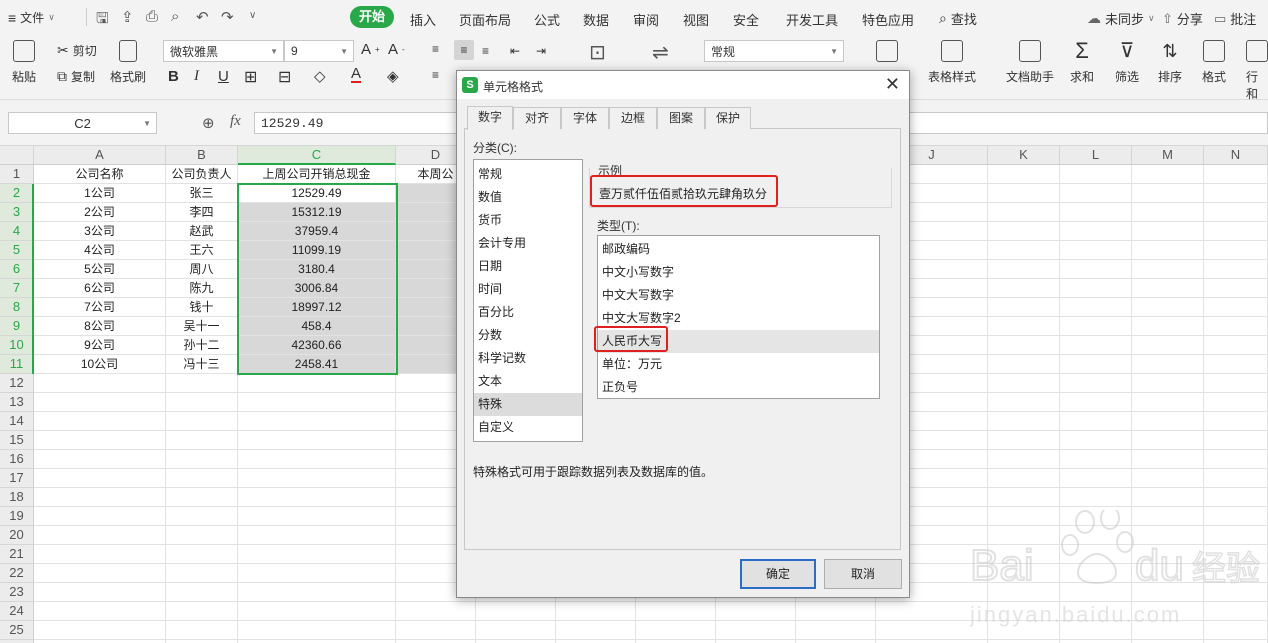 This screenshot has height=643, width=1268. What do you see at coordinates (396, 49) in the screenshot?
I see `decrease-font-icon: A-` at bounding box center [396, 49].